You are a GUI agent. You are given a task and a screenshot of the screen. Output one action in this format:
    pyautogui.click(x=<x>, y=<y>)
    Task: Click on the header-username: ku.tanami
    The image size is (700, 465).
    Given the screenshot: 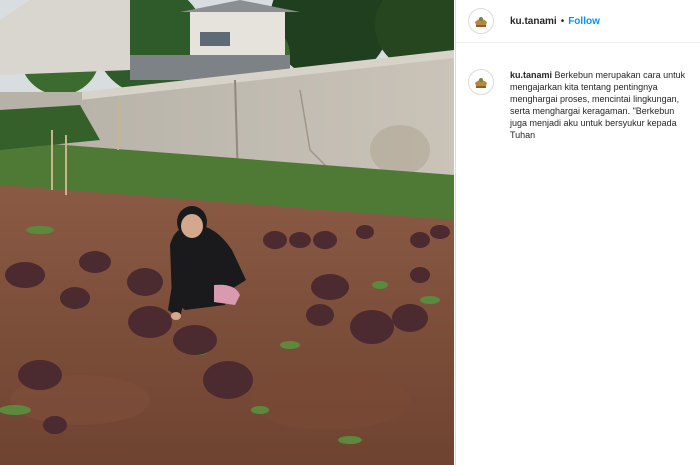 What is the action you would take?
    pyautogui.click(x=533, y=21)
    